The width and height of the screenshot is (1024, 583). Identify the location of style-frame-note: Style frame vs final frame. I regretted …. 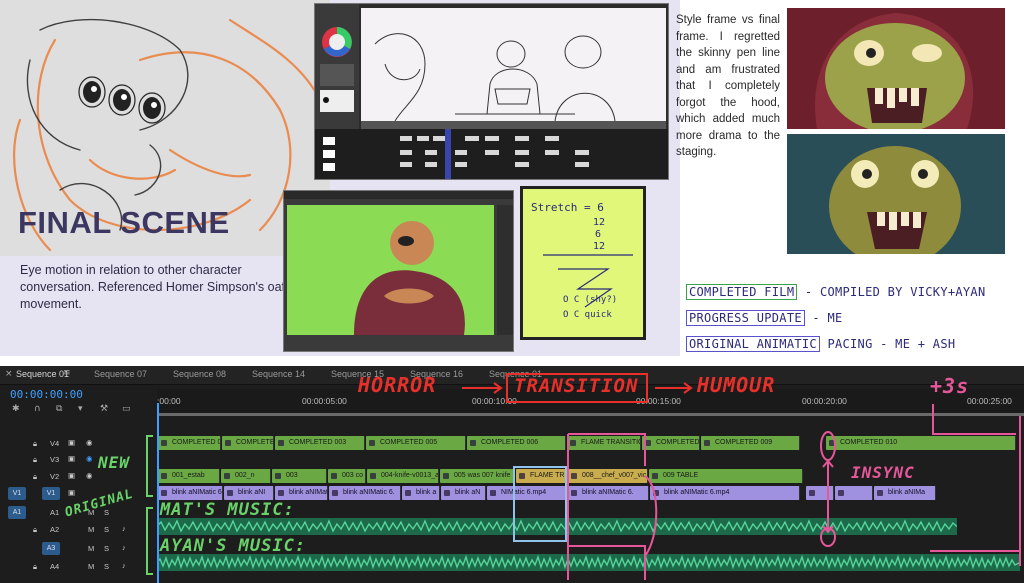
(728, 86).